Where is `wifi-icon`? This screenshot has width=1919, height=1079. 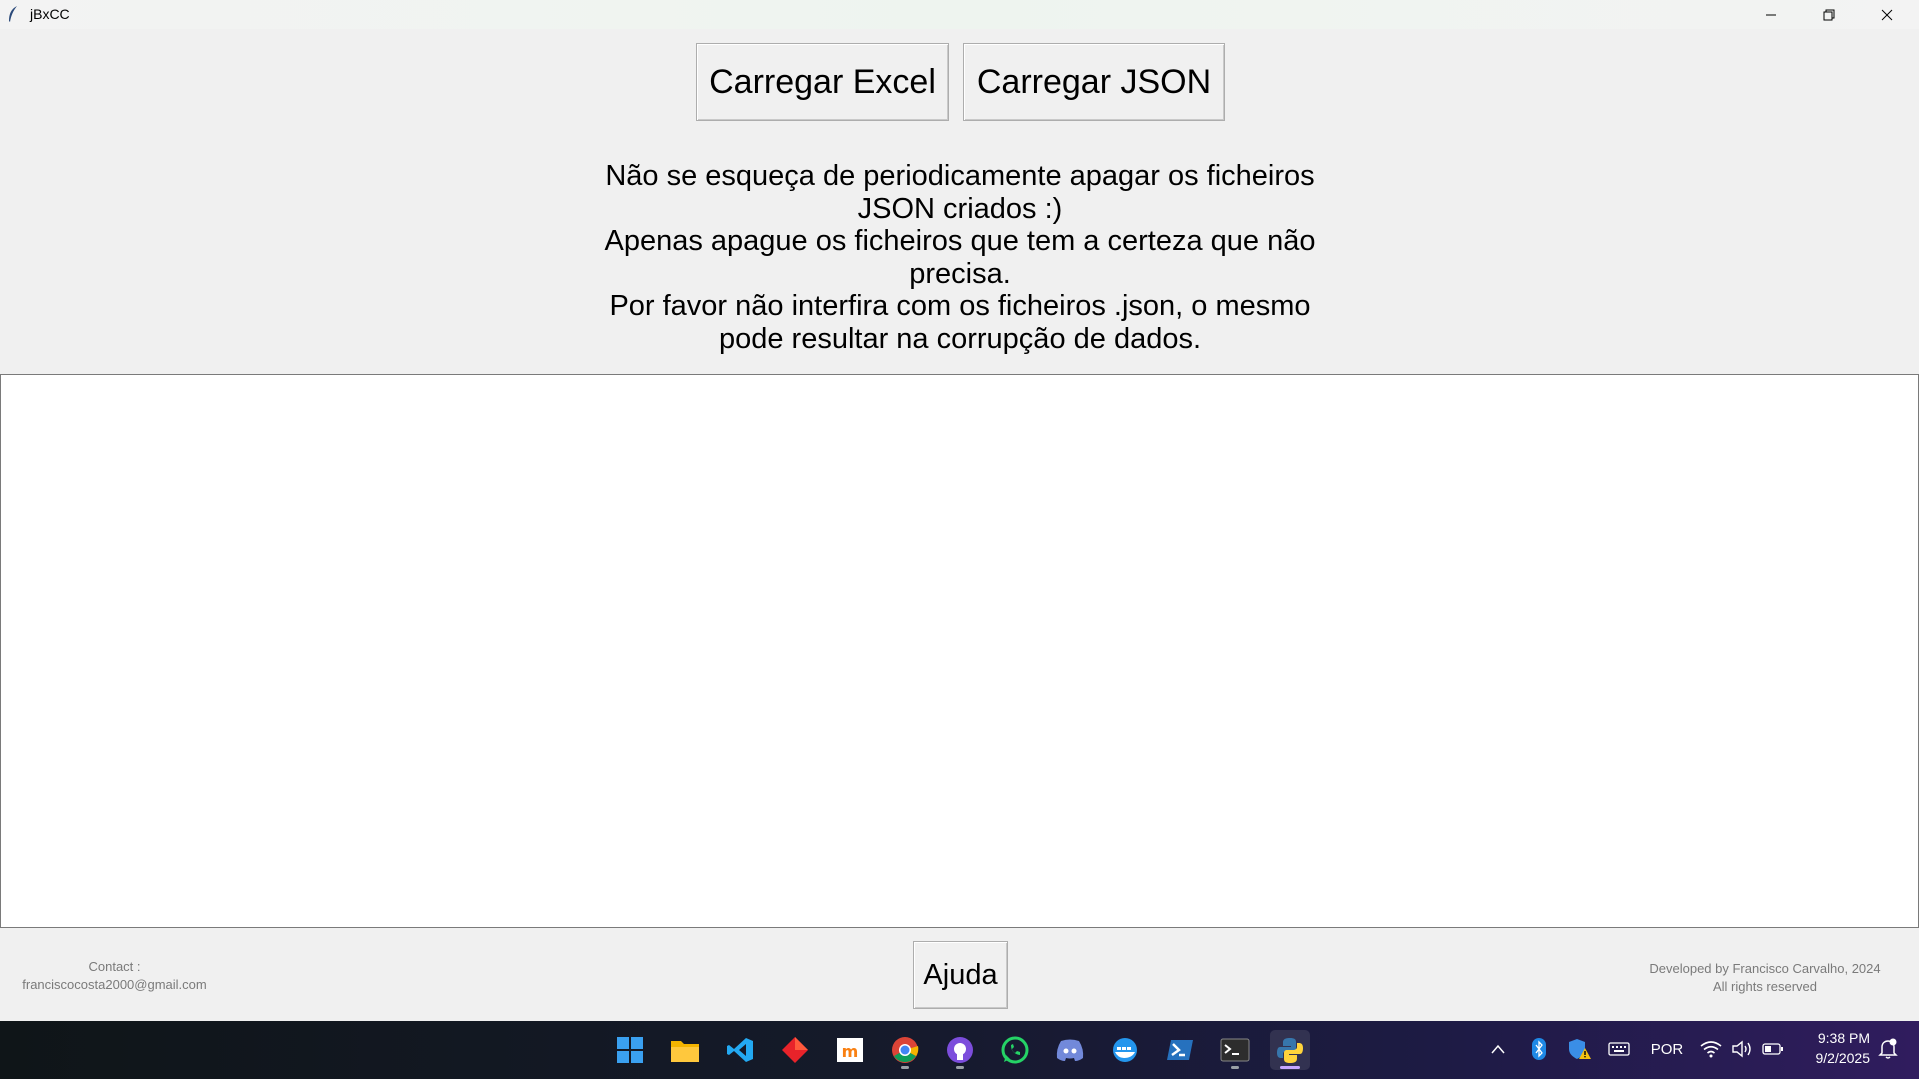 wifi-icon is located at coordinates (1711, 1049).